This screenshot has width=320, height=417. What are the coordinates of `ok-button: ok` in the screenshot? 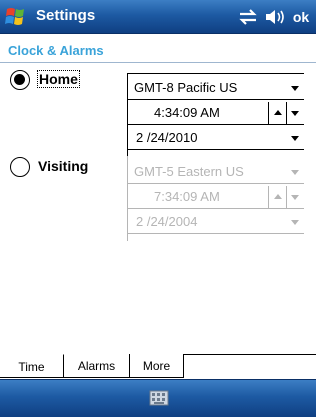 It's located at (301, 17).